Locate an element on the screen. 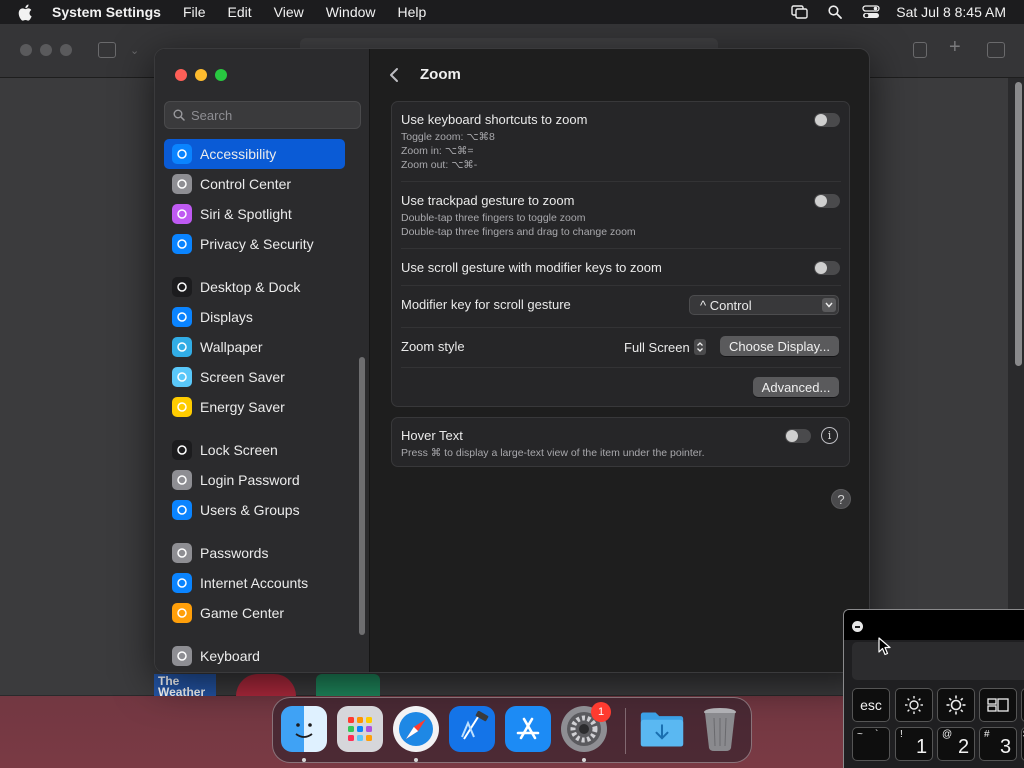 This screenshot has height=768, width=1024. share-icon is located at coordinates (920, 50).